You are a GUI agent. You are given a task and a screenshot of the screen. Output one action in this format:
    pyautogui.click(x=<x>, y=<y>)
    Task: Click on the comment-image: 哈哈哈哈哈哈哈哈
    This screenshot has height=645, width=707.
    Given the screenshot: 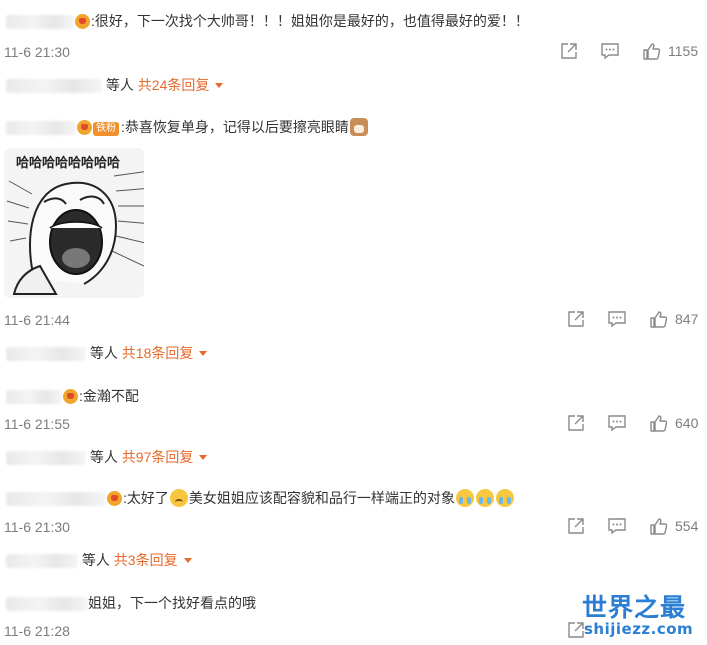 What is the action you would take?
    pyautogui.click(x=74, y=223)
    